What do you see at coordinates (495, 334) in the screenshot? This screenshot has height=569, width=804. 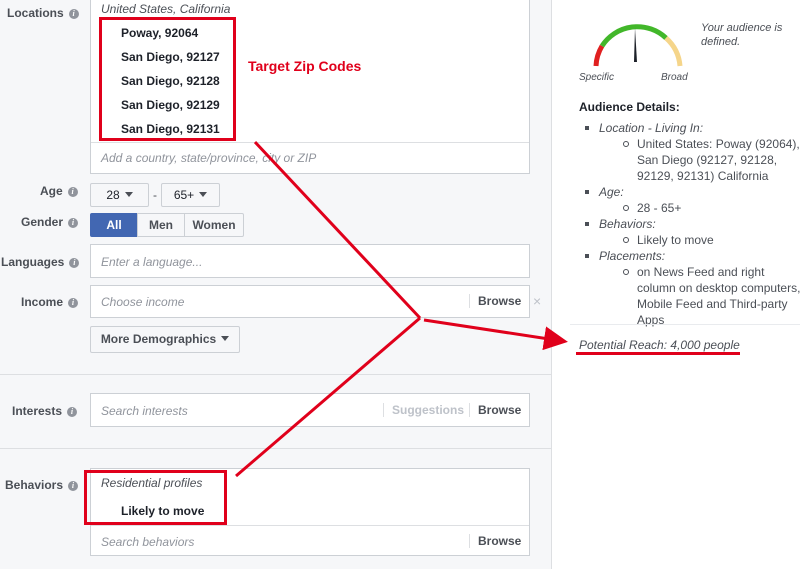 I see `arrow-to-reach` at bounding box center [495, 334].